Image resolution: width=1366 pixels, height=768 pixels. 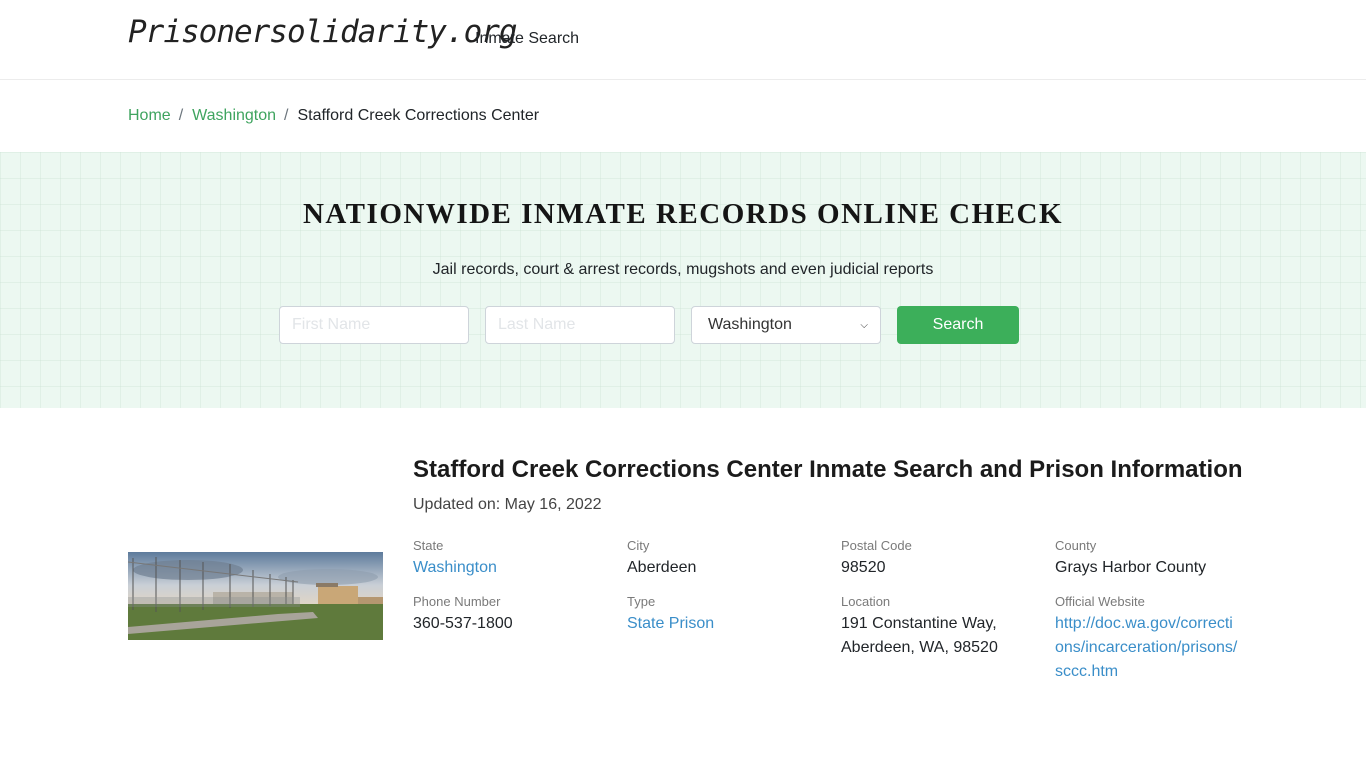 What do you see at coordinates (958, 325) in the screenshot?
I see `search-button: Search` at bounding box center [958, 325].